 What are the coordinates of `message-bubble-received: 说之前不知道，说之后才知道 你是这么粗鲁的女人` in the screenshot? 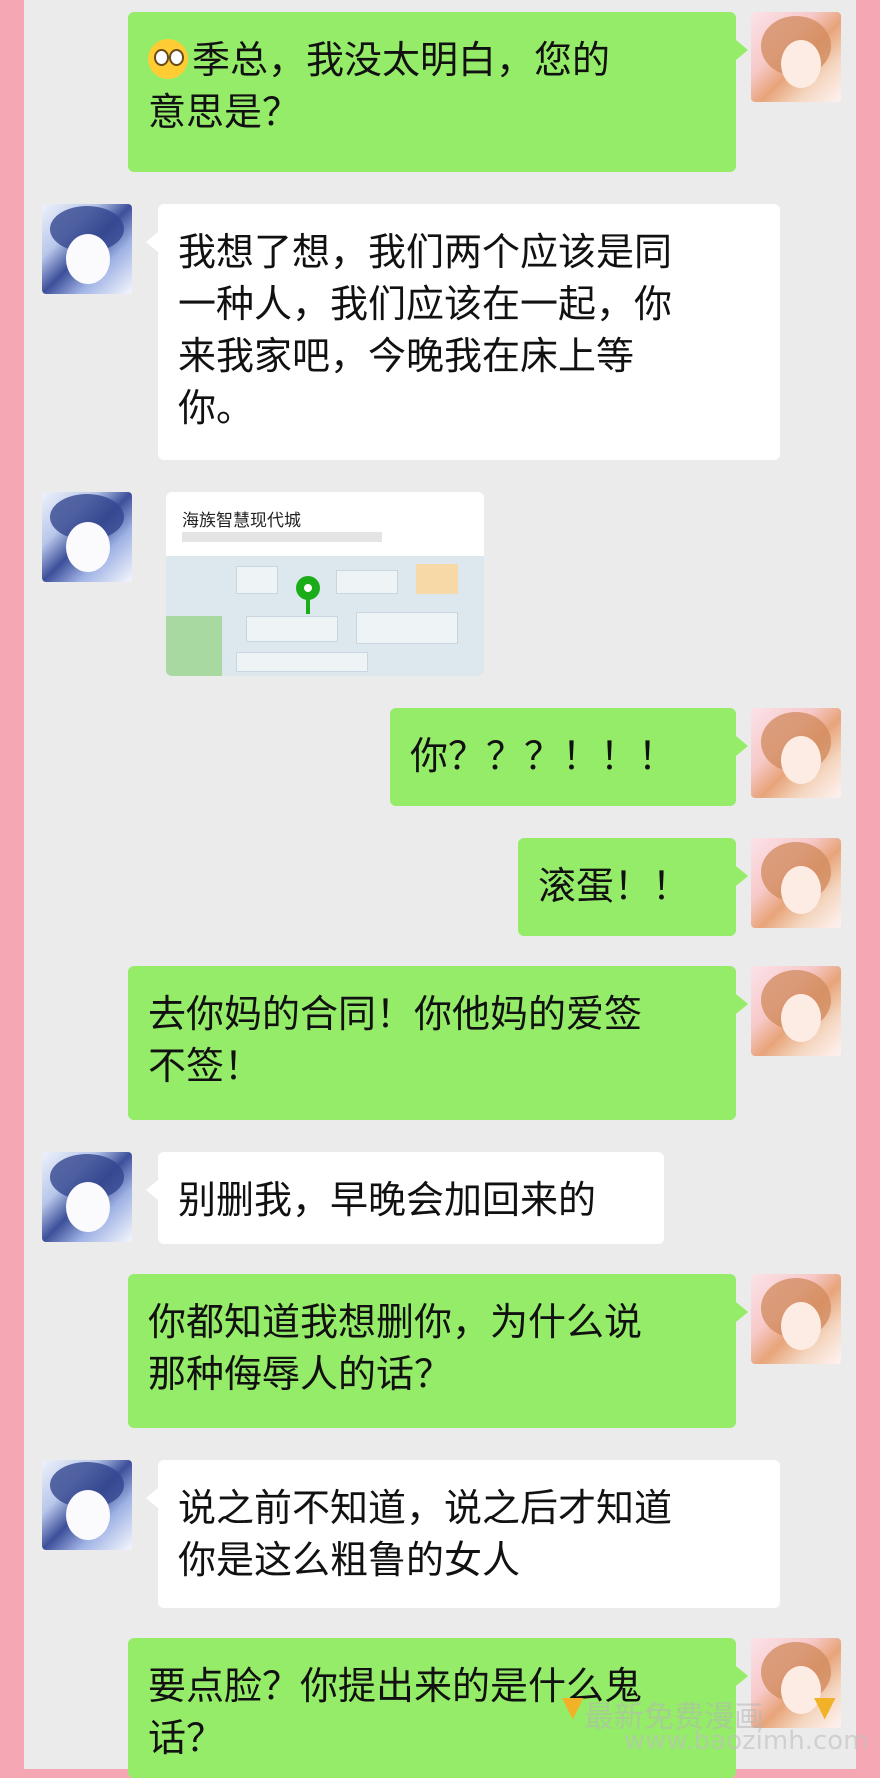 It's located at (463, 1534).